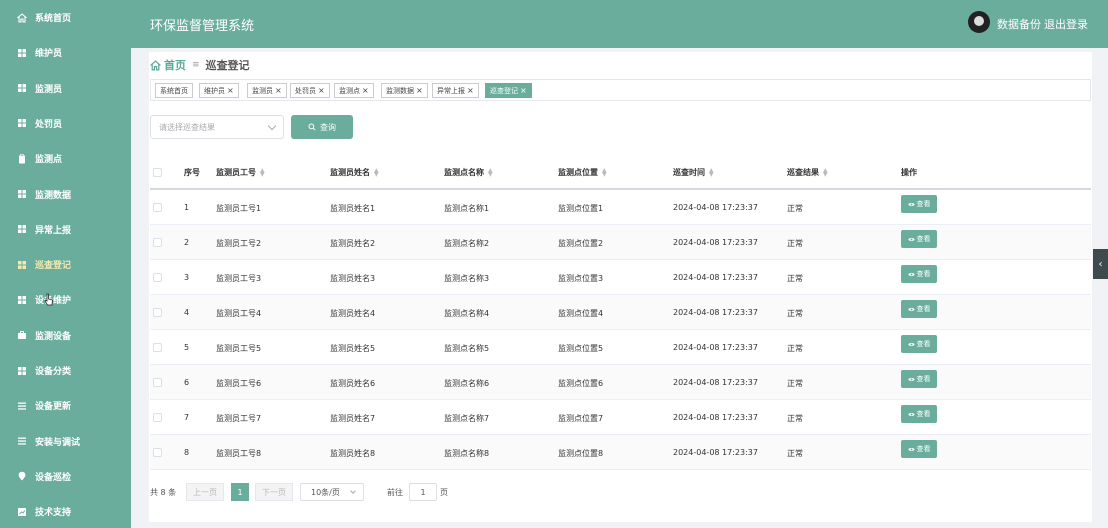  Describe the element at coordinates (239, 278) in the screenshot. I see `cell-staff-no: 监测员工号3` at that location.